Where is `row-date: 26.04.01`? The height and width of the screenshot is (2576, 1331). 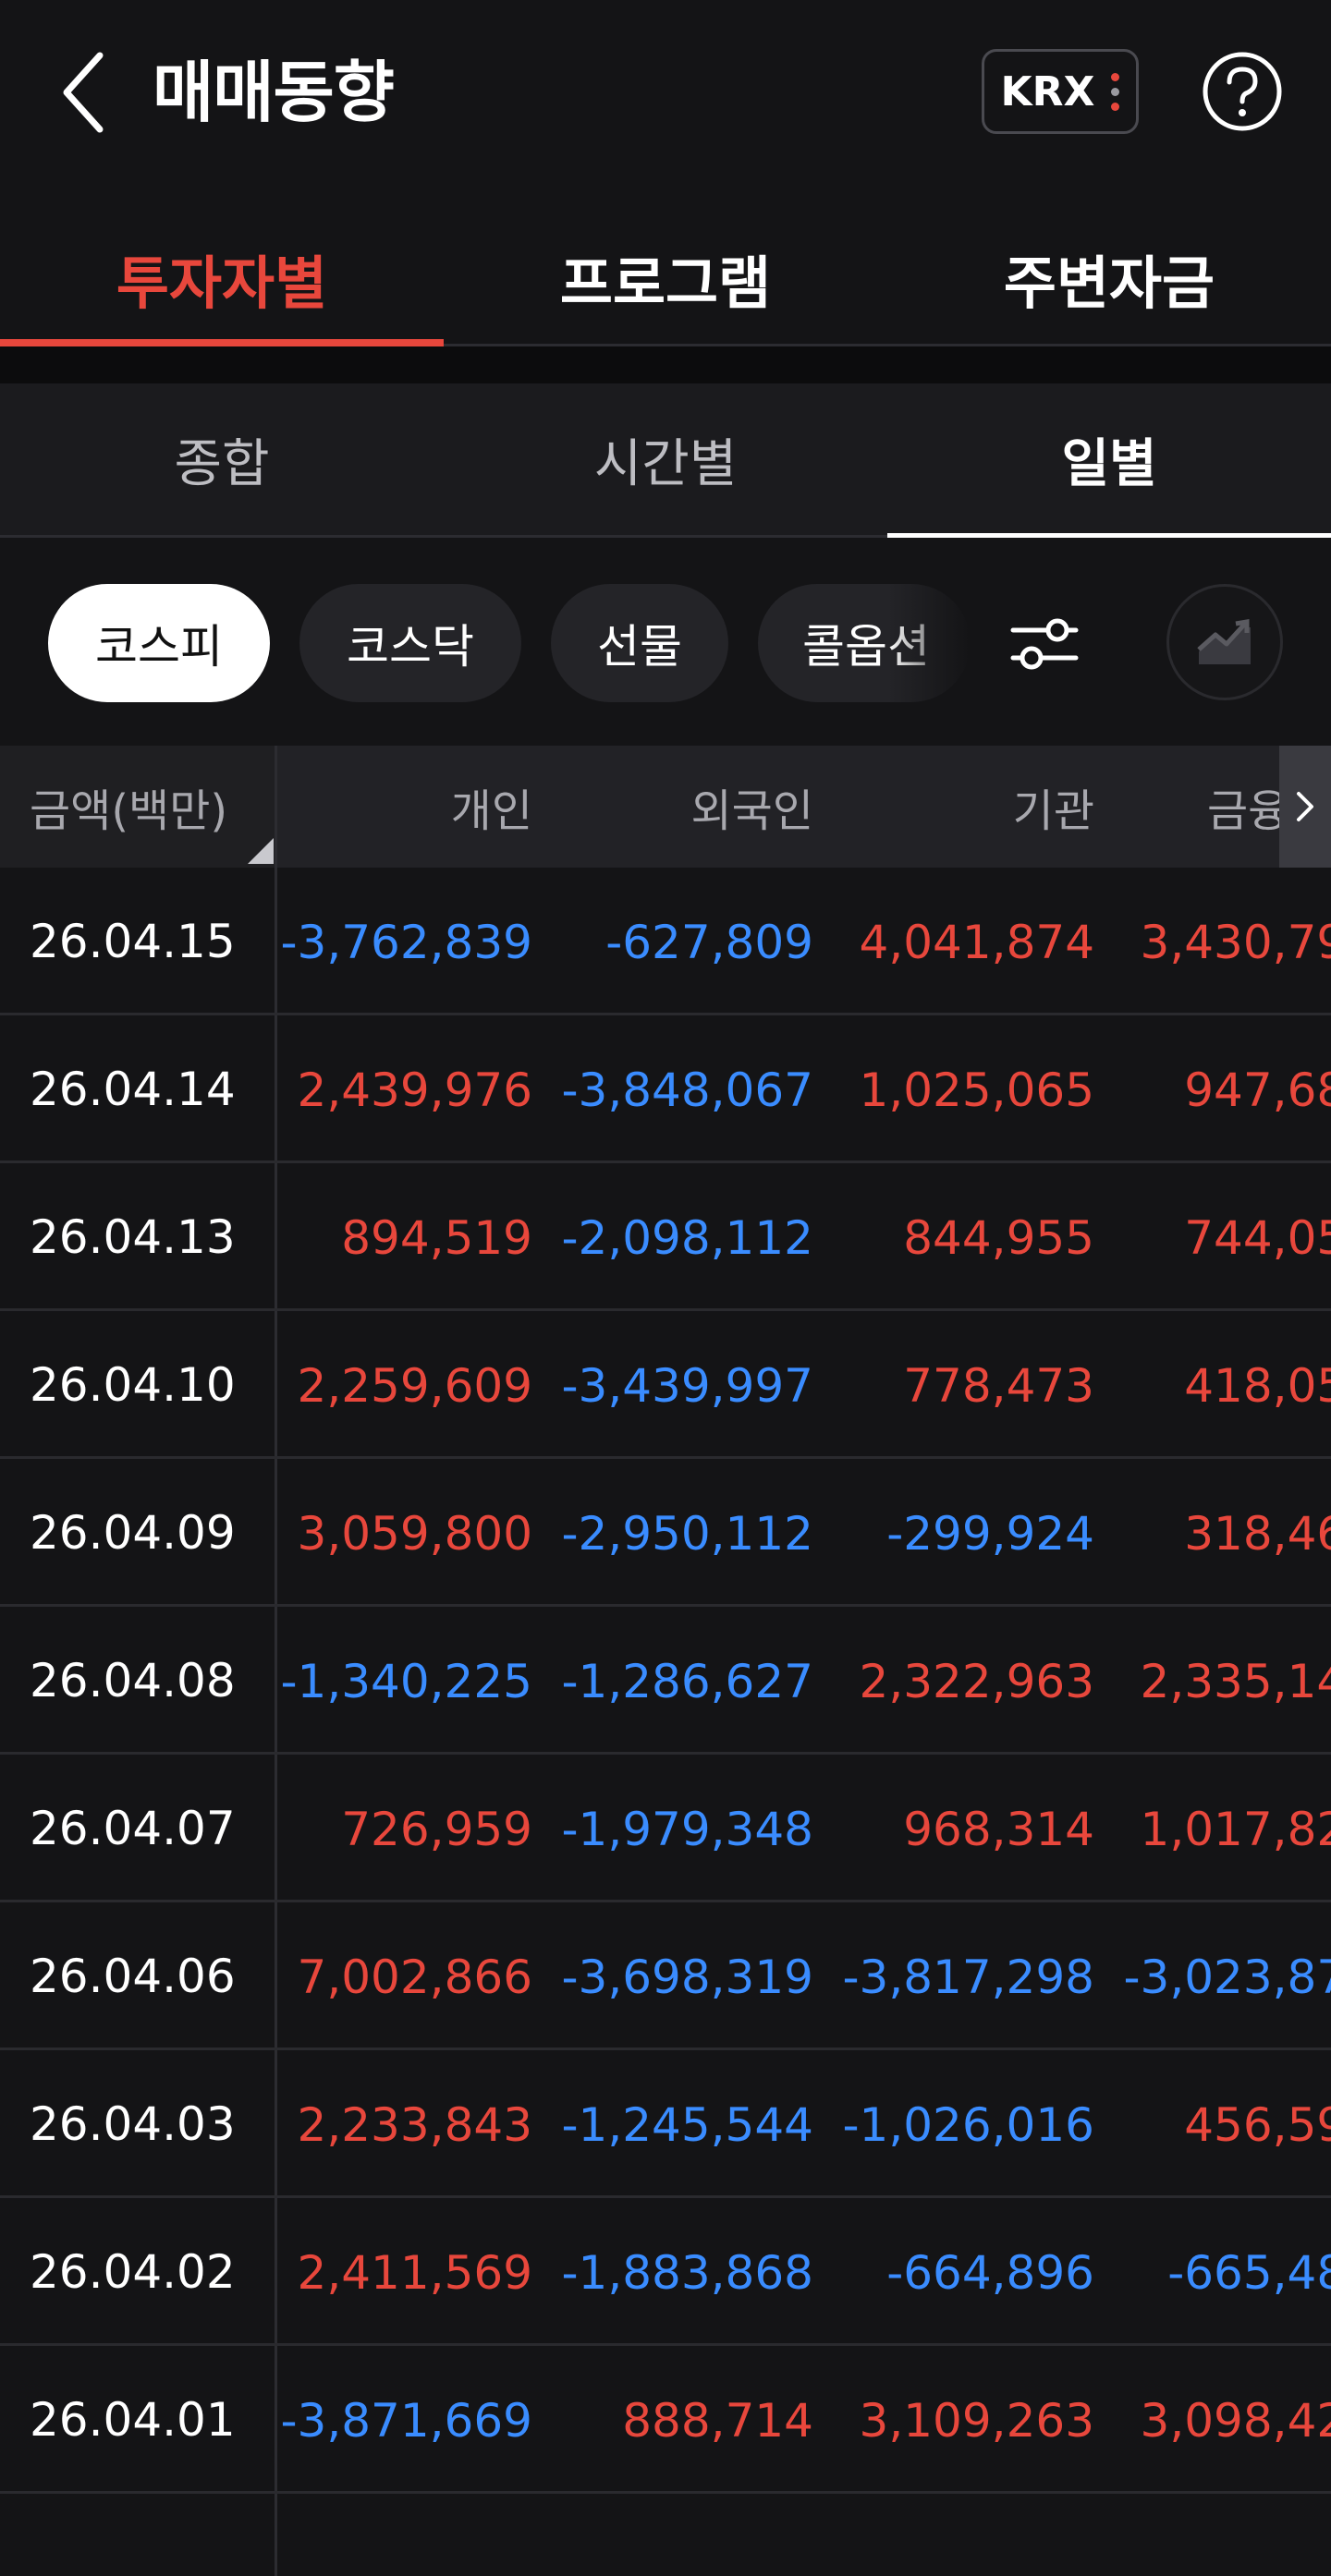
row-date: 26.04.01 is located at coordinates (133, 2420).